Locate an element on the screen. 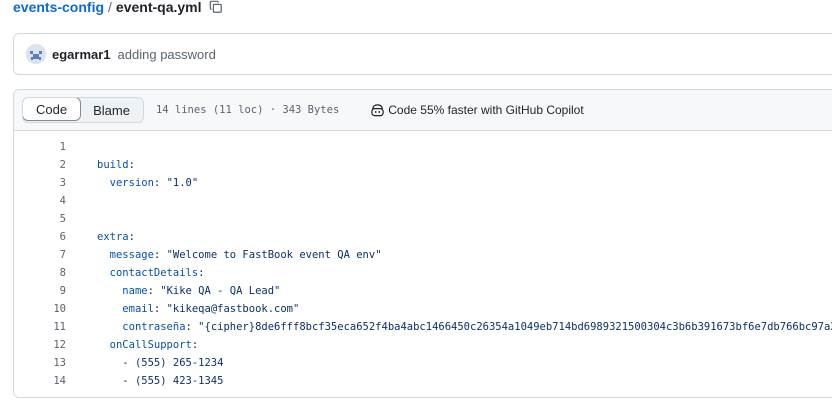 Image resolution: width=832 pixels, height=402 pixels. code-line: 1 is located at coordinates (423, 147).